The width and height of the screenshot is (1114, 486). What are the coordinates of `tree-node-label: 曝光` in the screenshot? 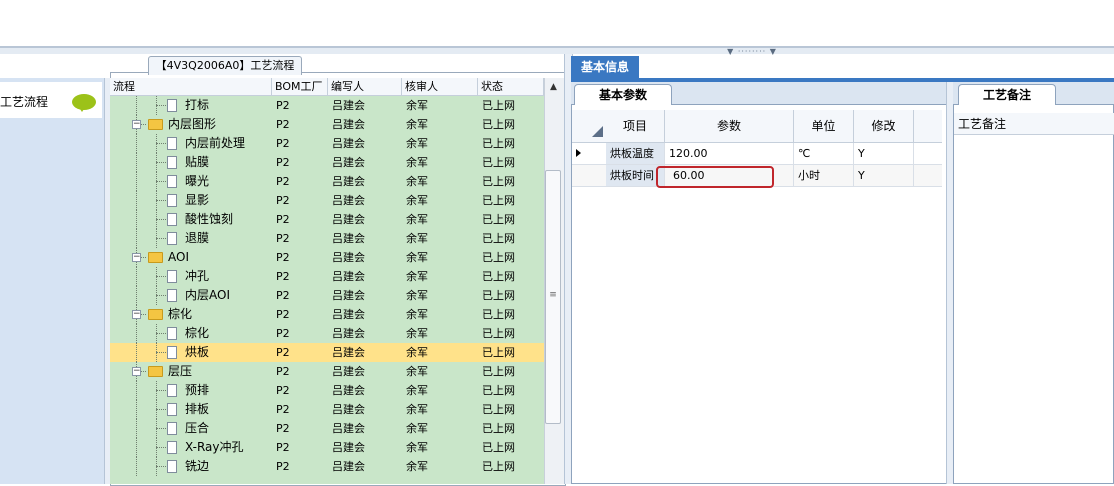 It's located at (197, 181).